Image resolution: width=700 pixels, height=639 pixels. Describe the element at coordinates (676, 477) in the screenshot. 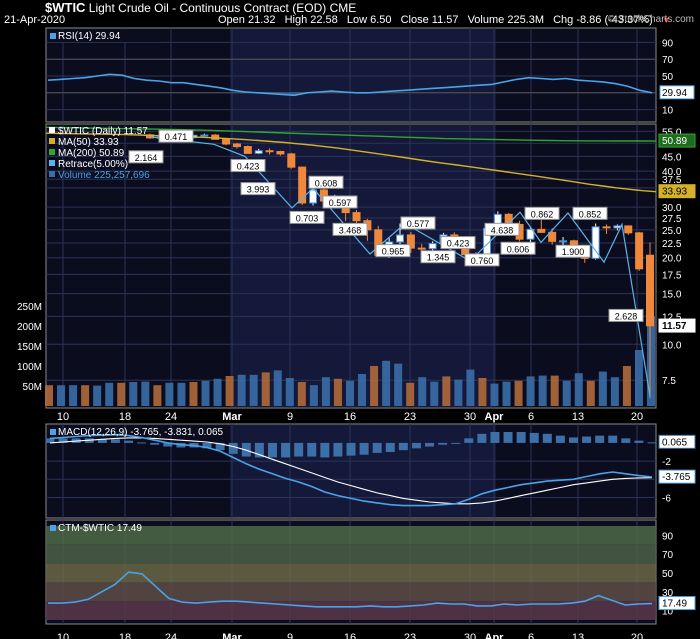

I see `macd-last-value: -3.765` at that location.